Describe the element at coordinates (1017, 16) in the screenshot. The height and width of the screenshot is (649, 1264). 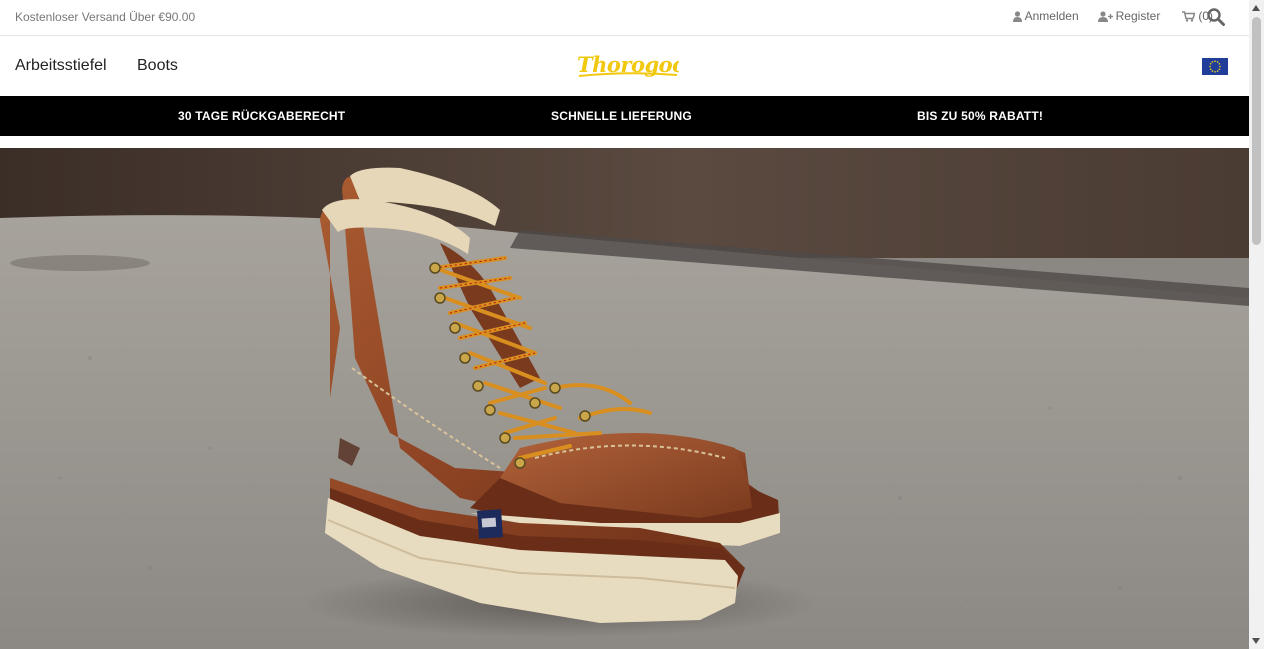
I see `user-icon` at that location.